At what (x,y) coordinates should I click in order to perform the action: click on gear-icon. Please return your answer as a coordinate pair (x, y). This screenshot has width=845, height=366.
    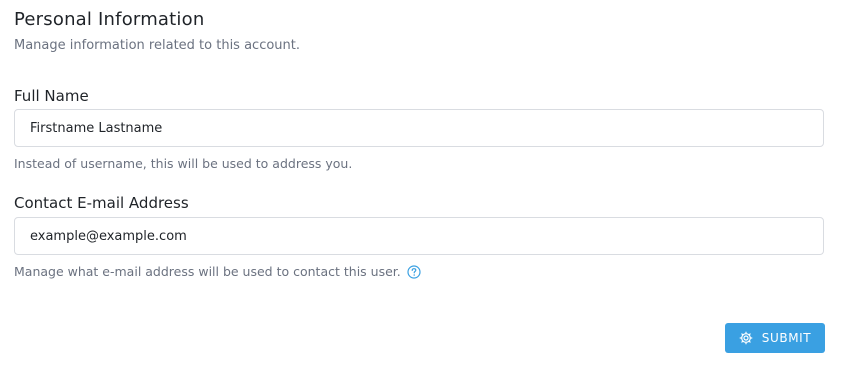
    Looking at the image, I should click on (746, 338).